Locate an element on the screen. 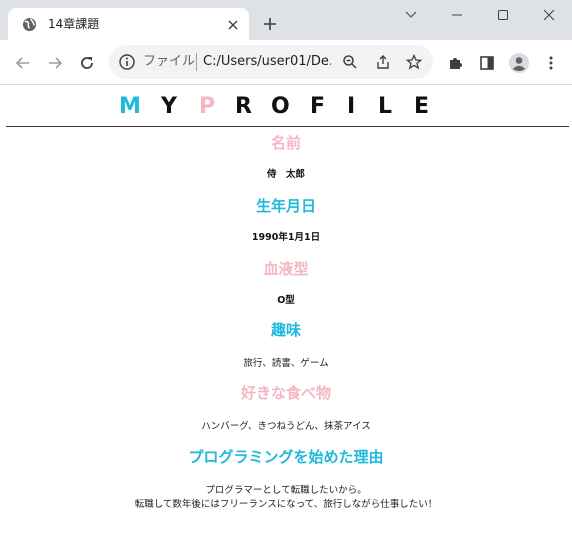 This screenshot has height=557, width=572. hobby-section: 趣味 is located at coordinates (286, 330).